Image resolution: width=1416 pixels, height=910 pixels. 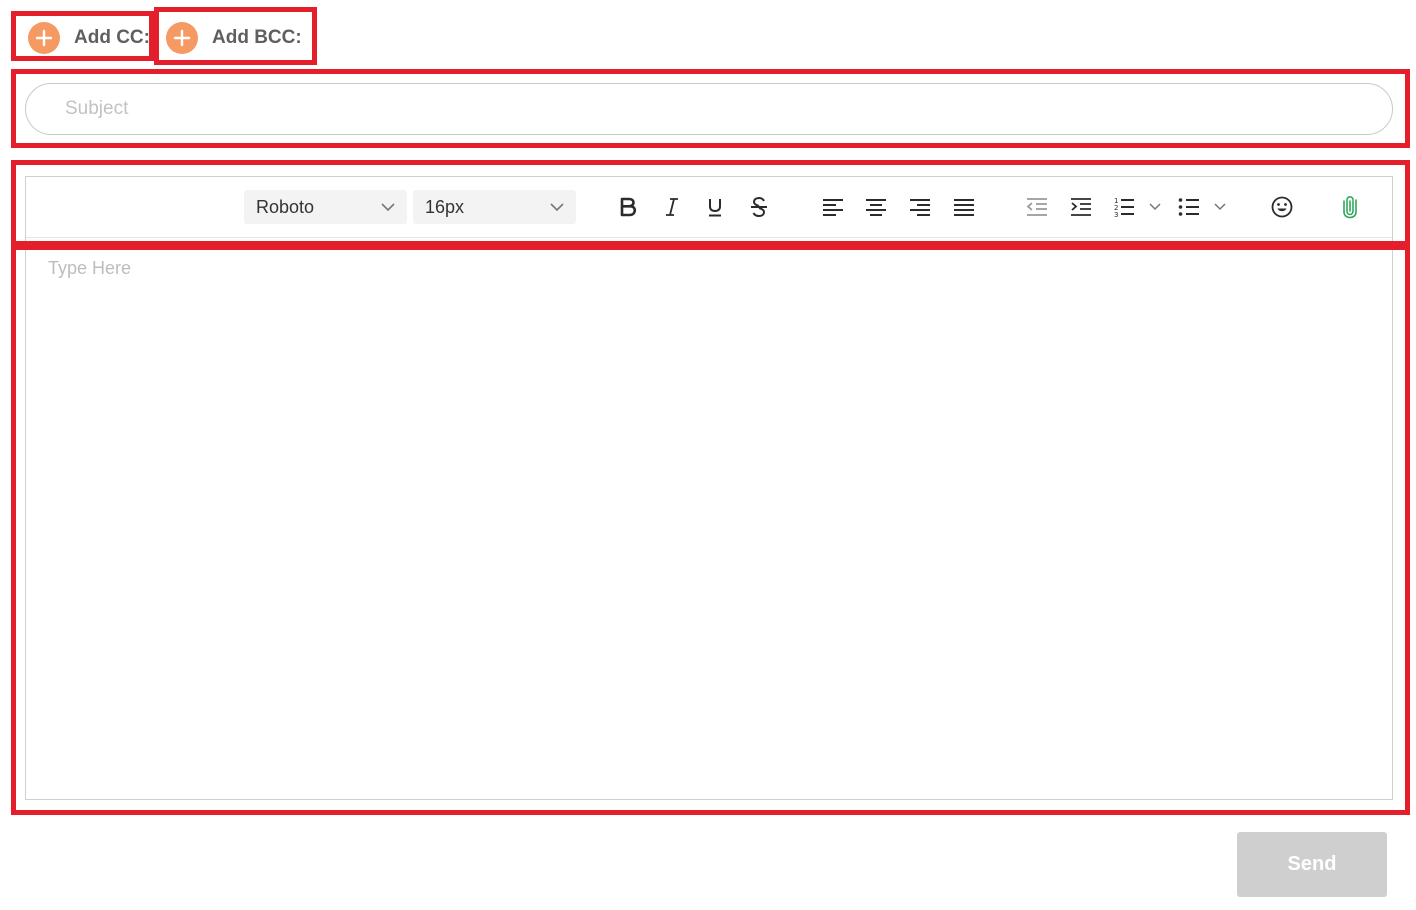 I want to click on font-size-value: 16px, so click(x=445, y=206).